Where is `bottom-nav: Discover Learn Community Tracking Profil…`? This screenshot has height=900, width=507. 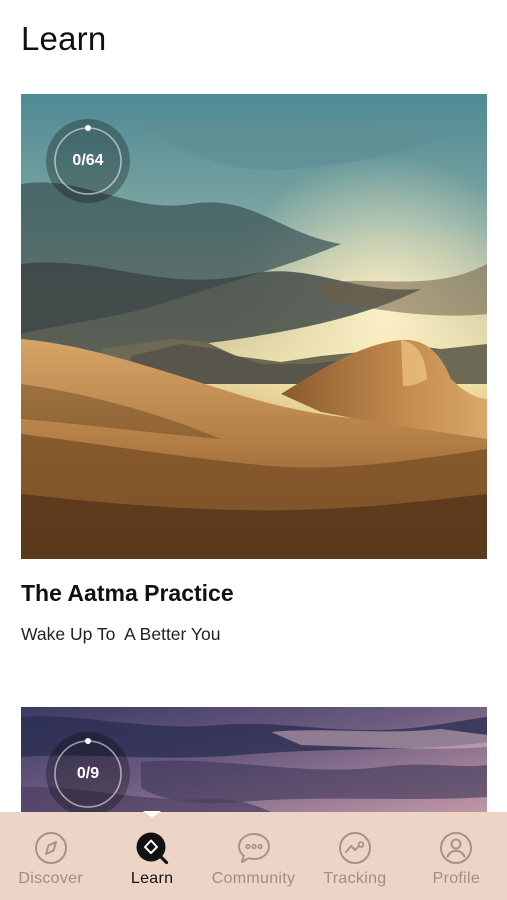
bottom-nav: Discover Learn Community Tracking Profil… is located at coordinates (253, 855).